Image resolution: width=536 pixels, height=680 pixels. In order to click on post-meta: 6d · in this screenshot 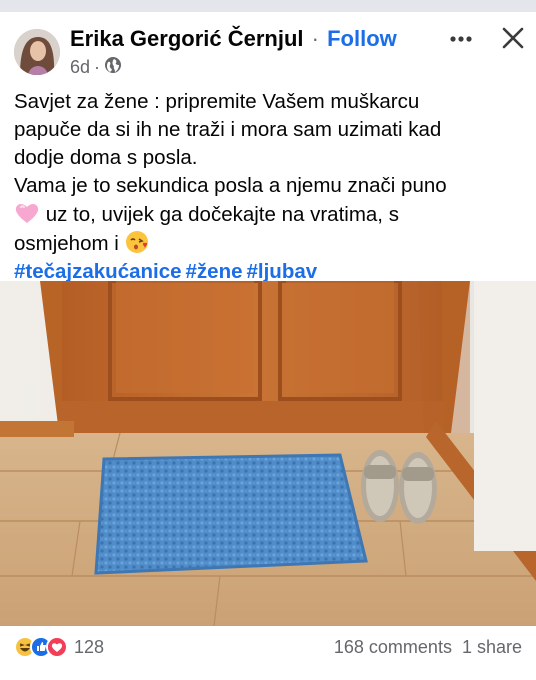, I will do `click(96, 67)`.